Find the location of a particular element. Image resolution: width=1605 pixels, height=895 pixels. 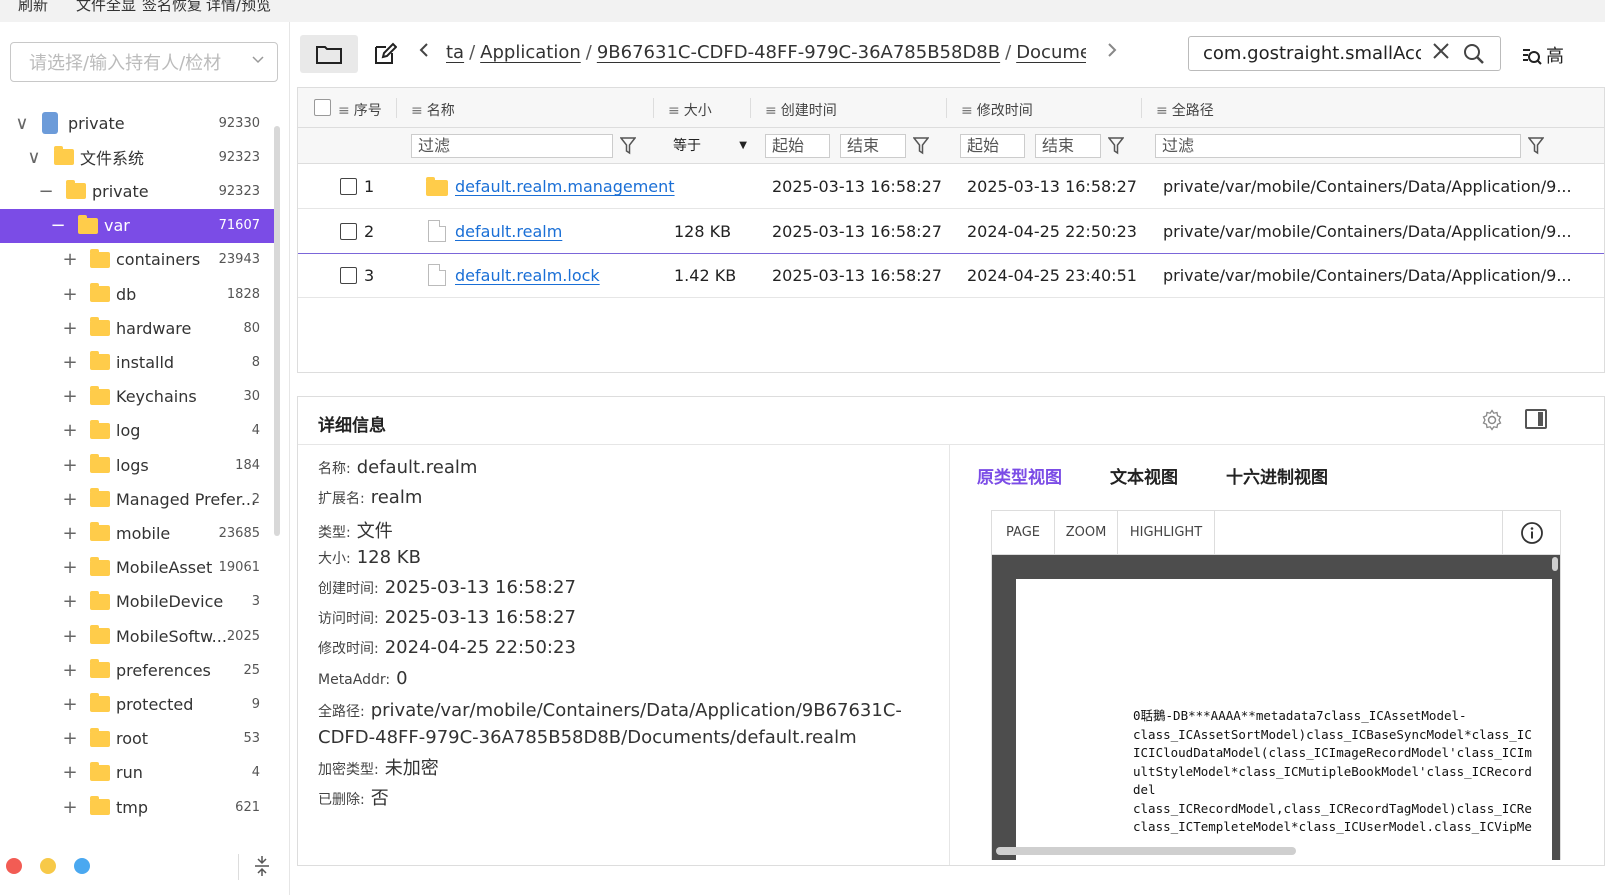

tree-item: + installd 8 is located at coordinates (138, 362).